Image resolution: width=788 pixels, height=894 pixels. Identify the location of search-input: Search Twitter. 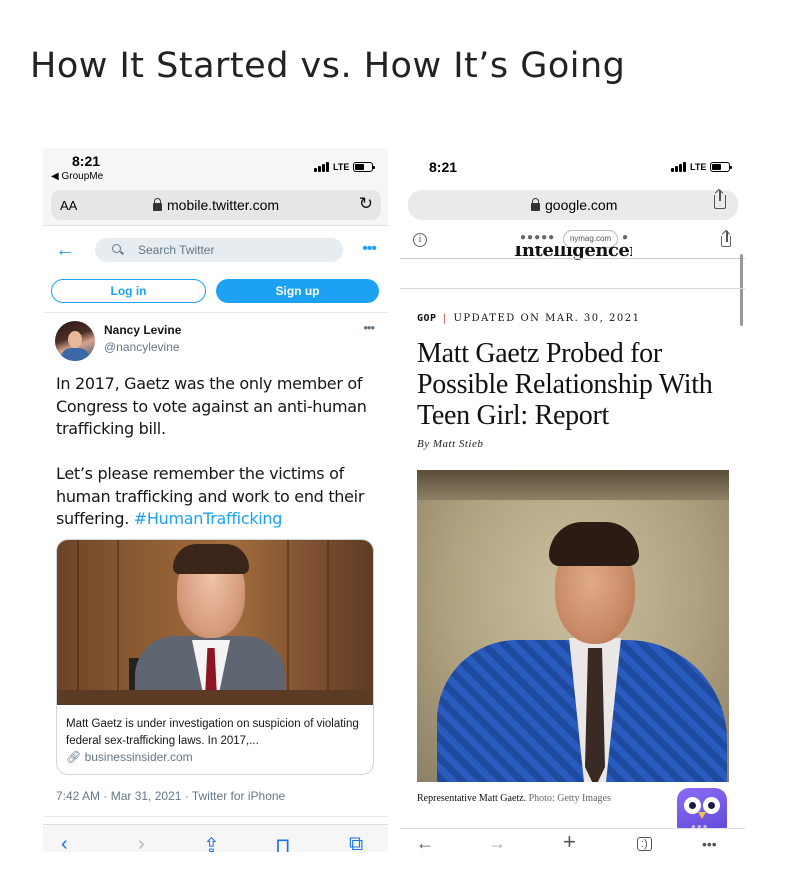
(219, 250).